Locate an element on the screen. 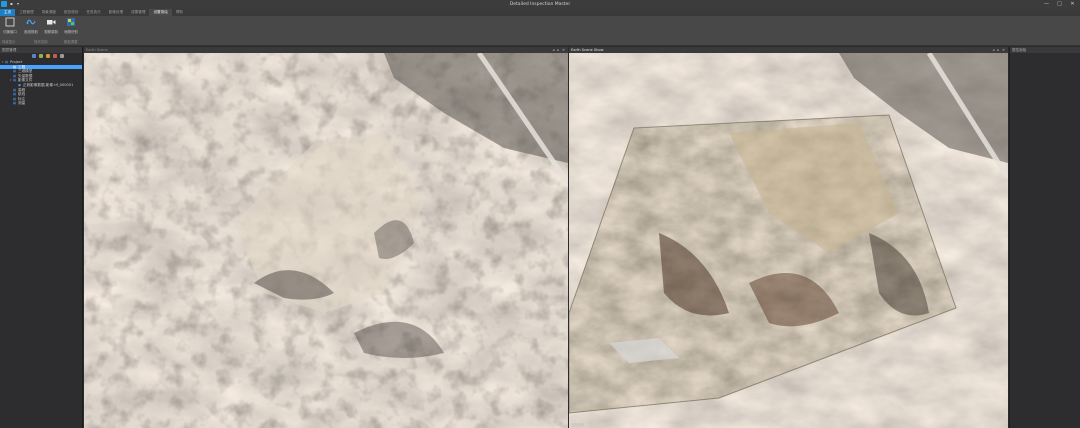 The width and height of the screenshot is (1080, 428). layers-icon is located at coordinates (71, 22).